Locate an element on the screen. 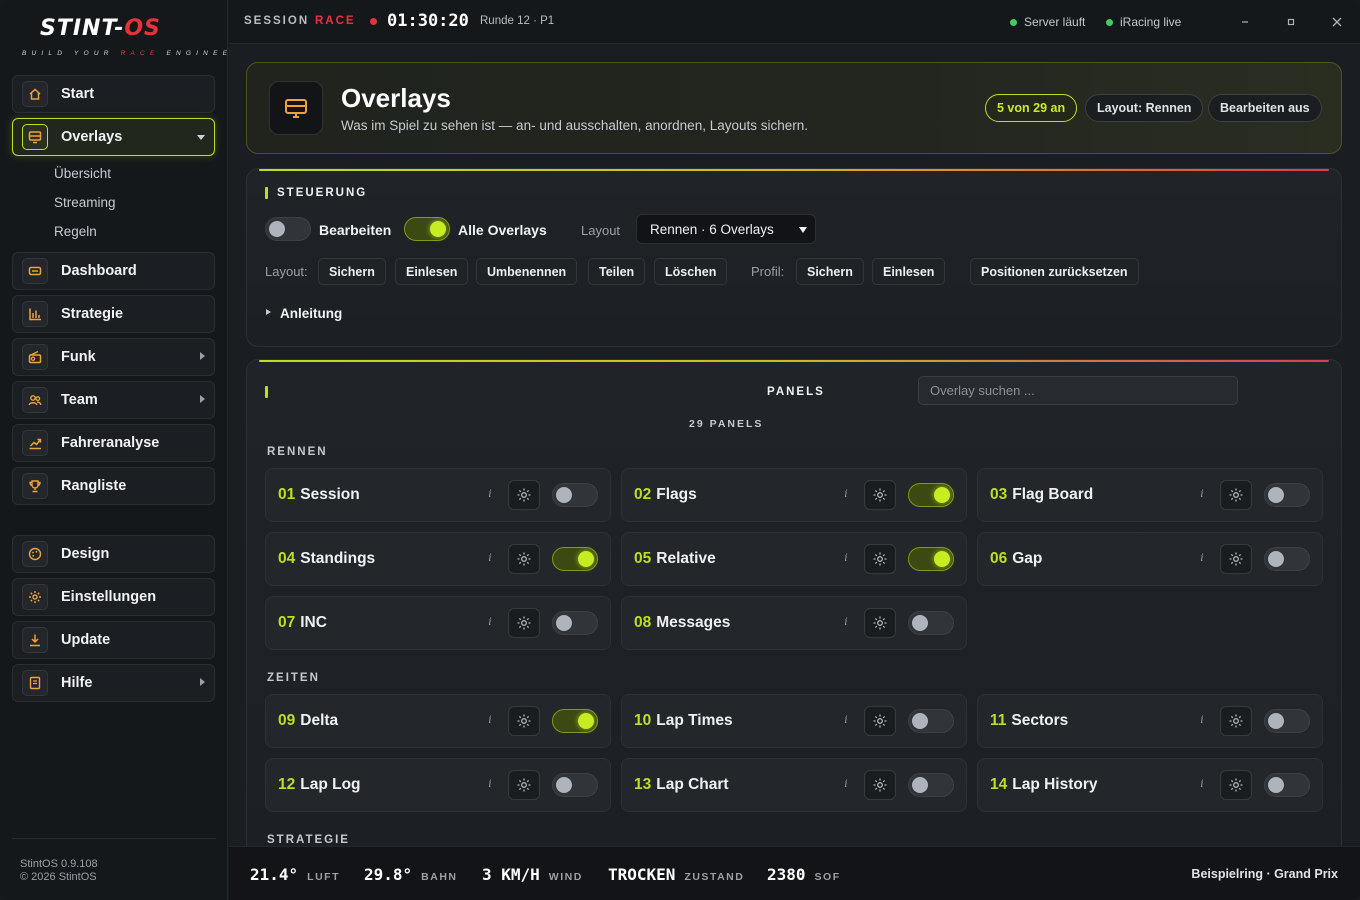  layout-pill: Layout: Rennen is located at coordinates (1144, 108).